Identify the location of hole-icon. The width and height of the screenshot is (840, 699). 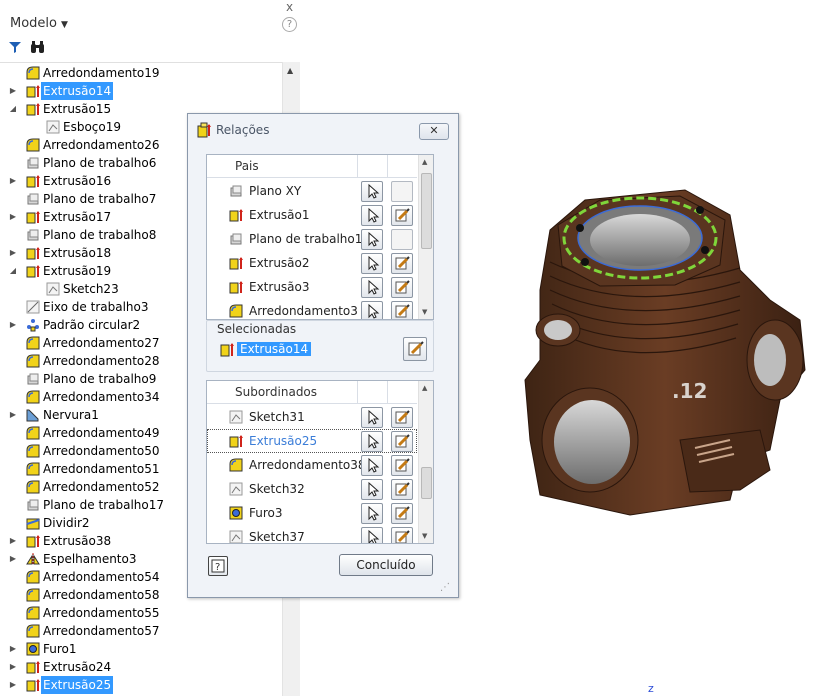
(33, 649).